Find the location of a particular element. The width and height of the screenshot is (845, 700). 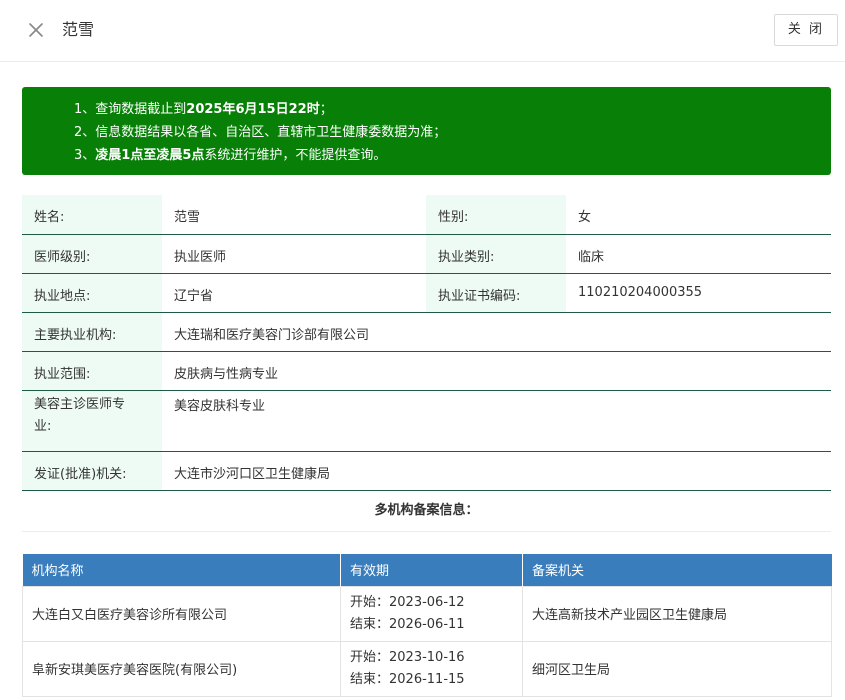

info-row: 主要执业机构: 大连瑞和医疗美容门诊部有限公司 is located at coordinates (426, 332).